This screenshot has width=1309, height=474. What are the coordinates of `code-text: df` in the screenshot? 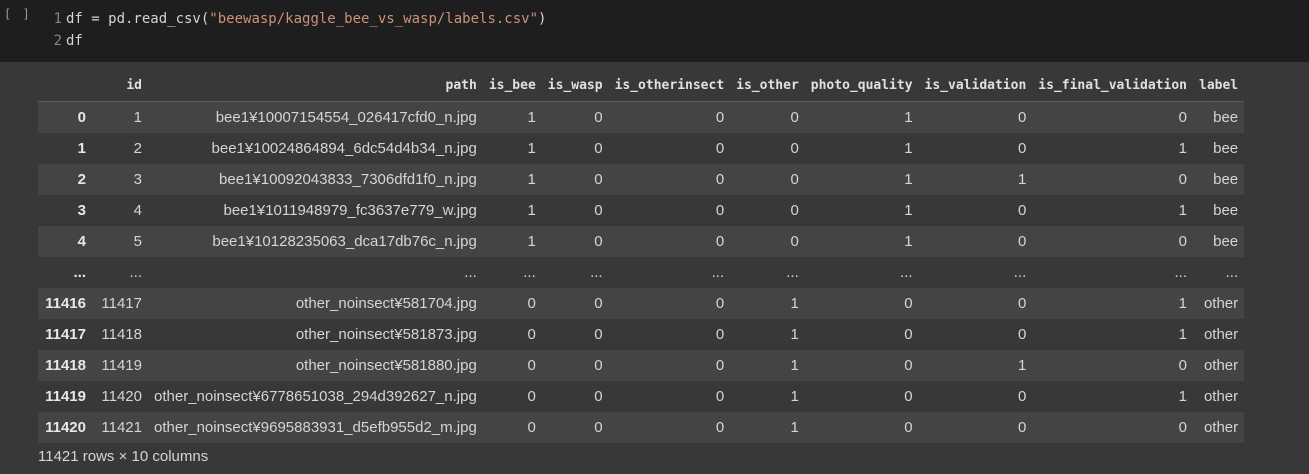 It's located at (74, 41).